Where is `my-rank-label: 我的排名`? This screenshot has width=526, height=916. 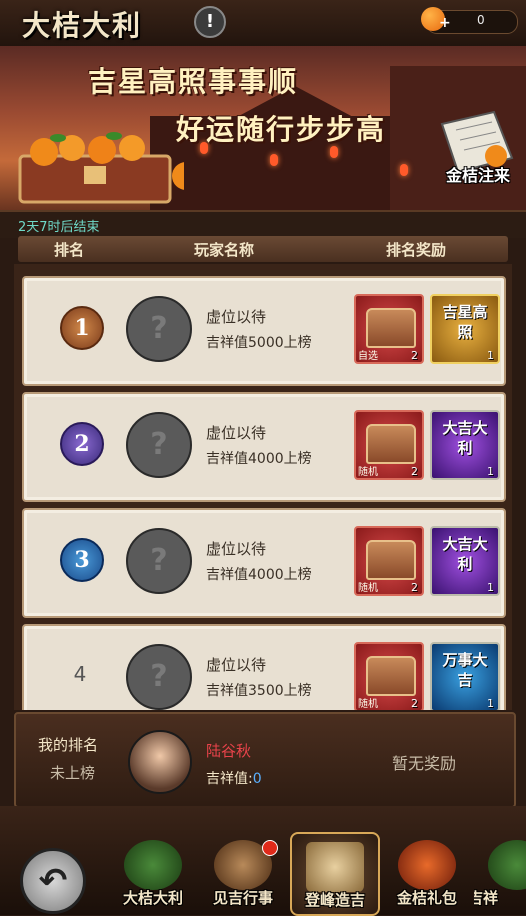
my-rank-label: 我的排名 is located at coordinates (68, 745).